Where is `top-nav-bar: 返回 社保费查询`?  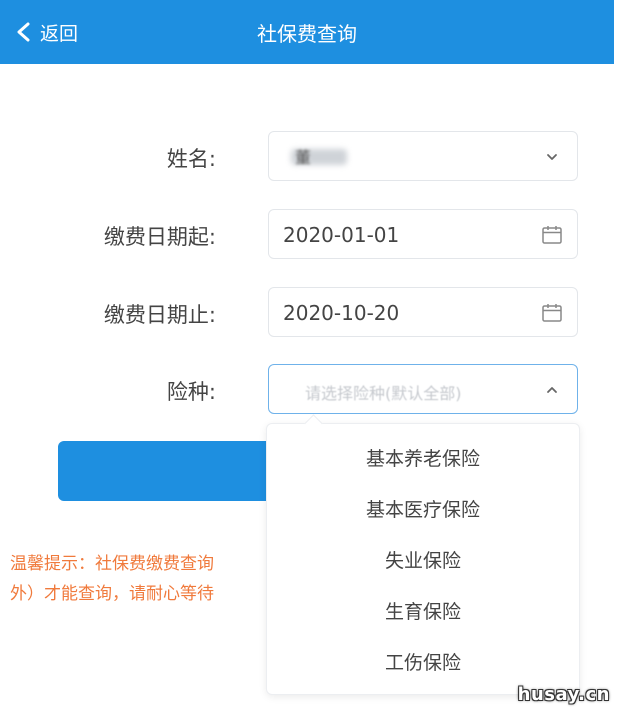
top-nav-bar: 返回 社保费查询 is located at coordinates (307, 32).